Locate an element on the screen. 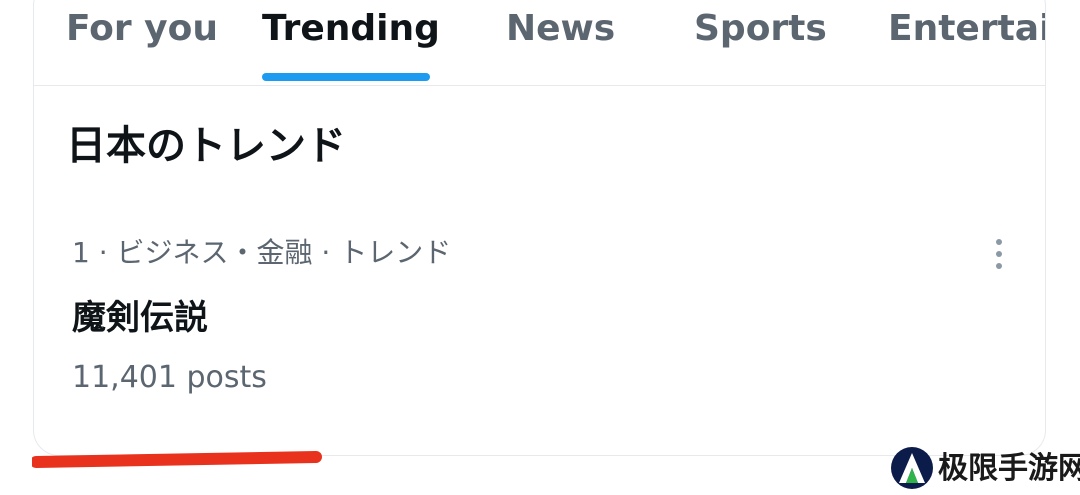 Image resolution: width=1080 pixels, height=495 pixels. red-underline-annotation is located at coordinates (177, 459).